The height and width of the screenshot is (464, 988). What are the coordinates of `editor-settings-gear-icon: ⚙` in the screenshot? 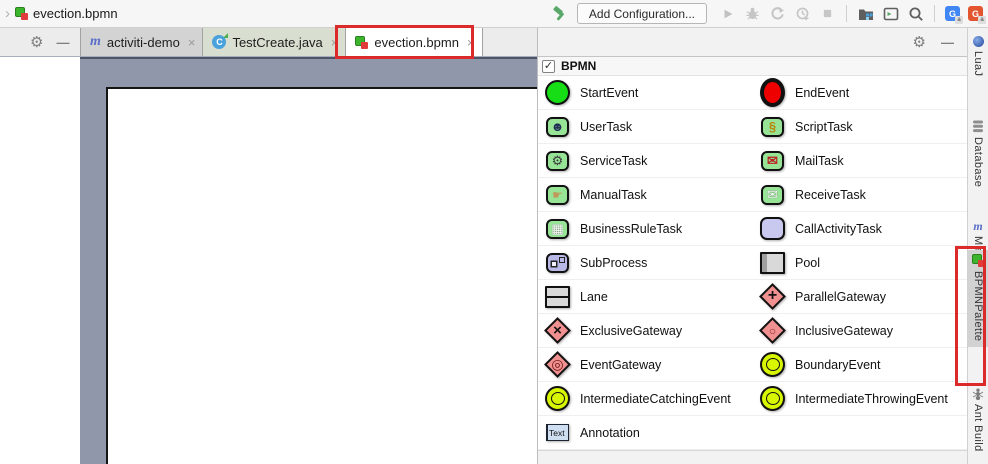 It's located at (36, 42).